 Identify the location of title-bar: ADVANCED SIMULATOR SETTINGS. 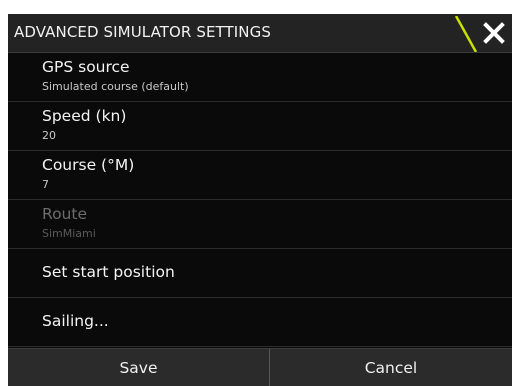
(260, 33).